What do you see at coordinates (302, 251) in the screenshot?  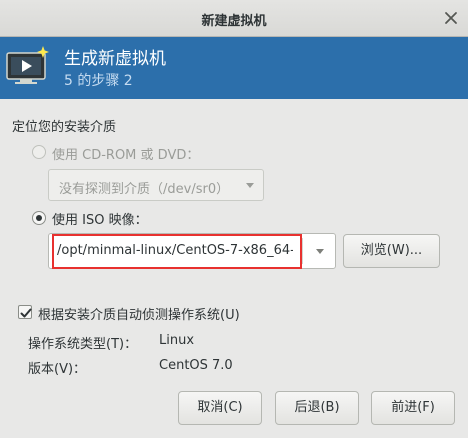 I see `combo-divider` at bounding box center [302, 251].